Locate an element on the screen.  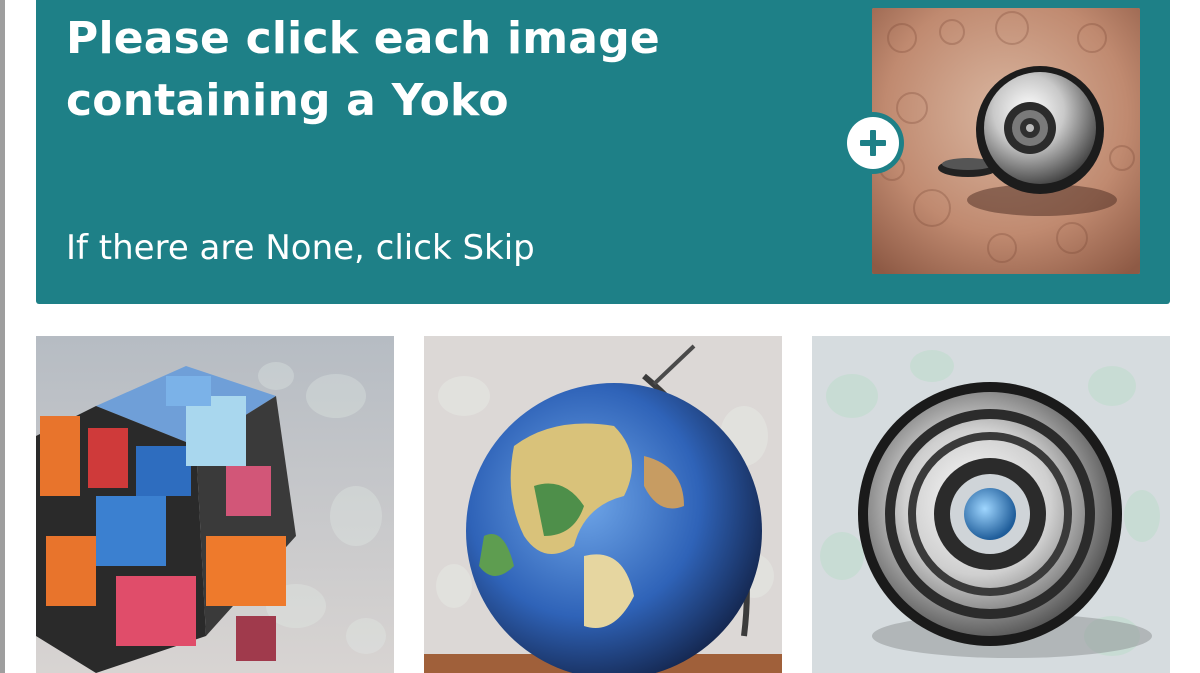
plus-icon is located at coordinates (873, 143).